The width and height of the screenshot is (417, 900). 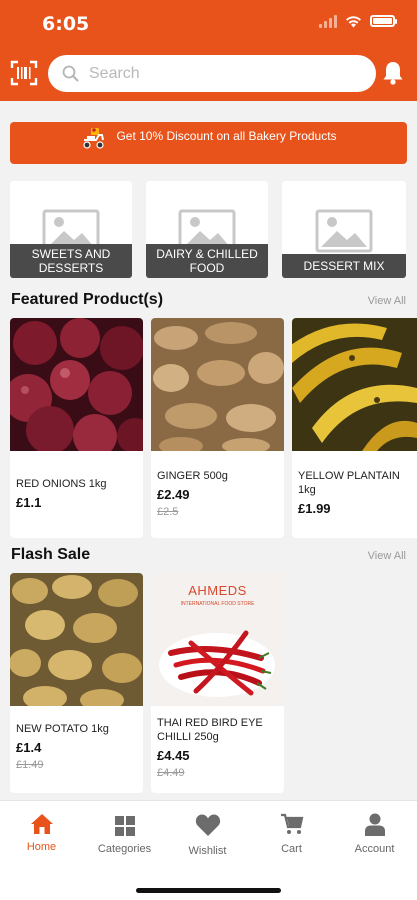 I want to click on category-card-dessert-mix: DESSERT MIX, so click(x=344, y=229).